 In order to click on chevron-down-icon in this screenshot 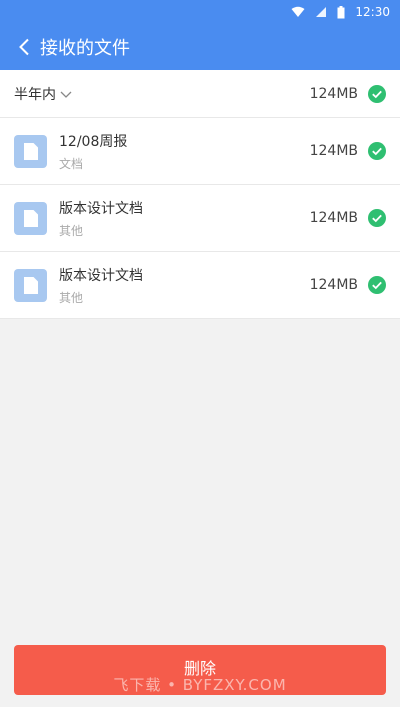, I will do `click(66, 93)`.